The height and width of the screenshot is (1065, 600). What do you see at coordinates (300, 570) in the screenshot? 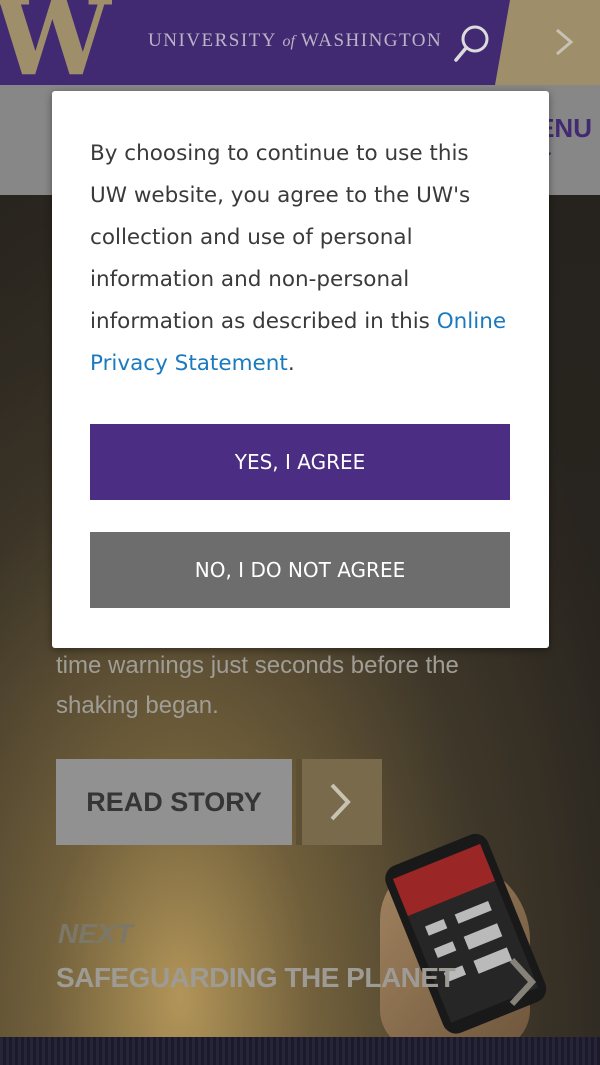
I see `decline-button: NO, I DO NOT AGREE` at bounding box center [300, 570].